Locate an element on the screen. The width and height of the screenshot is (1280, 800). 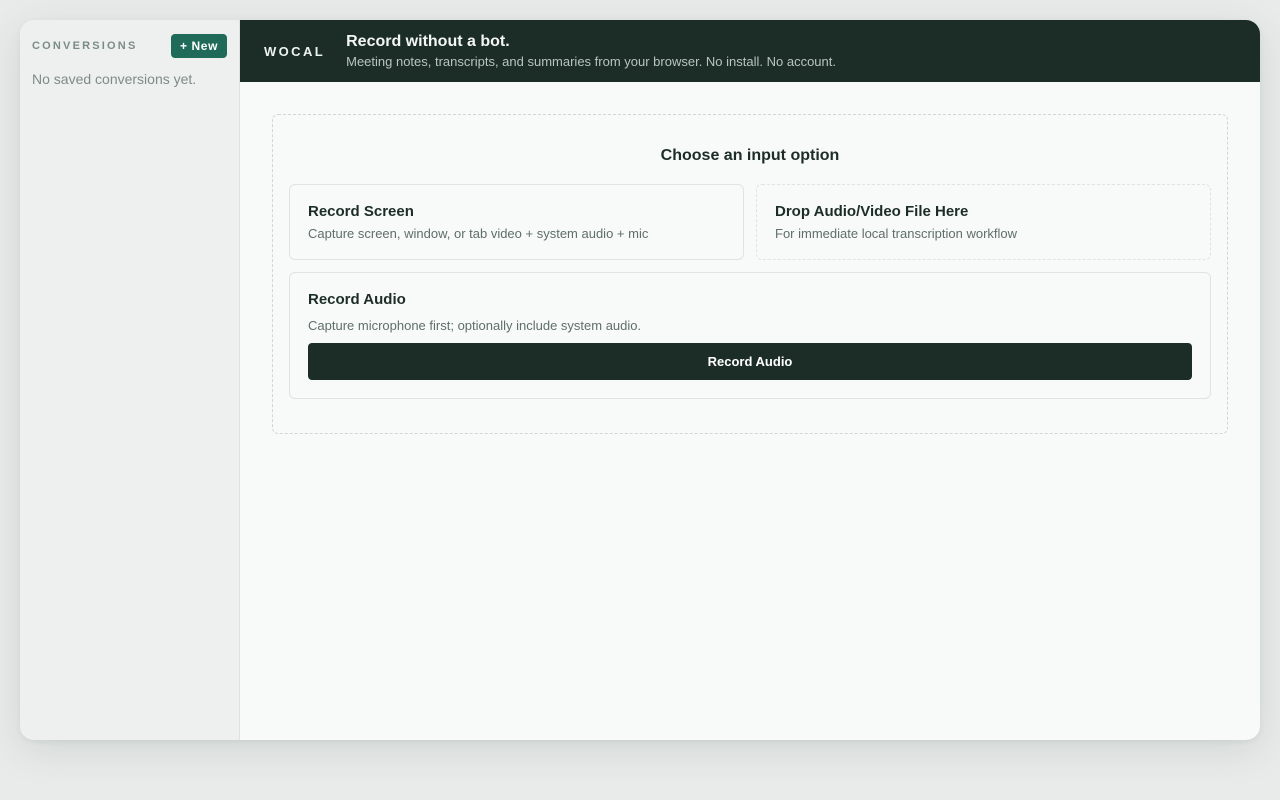
record-audio-button: Record Audio is located at coordinates (750, 361).